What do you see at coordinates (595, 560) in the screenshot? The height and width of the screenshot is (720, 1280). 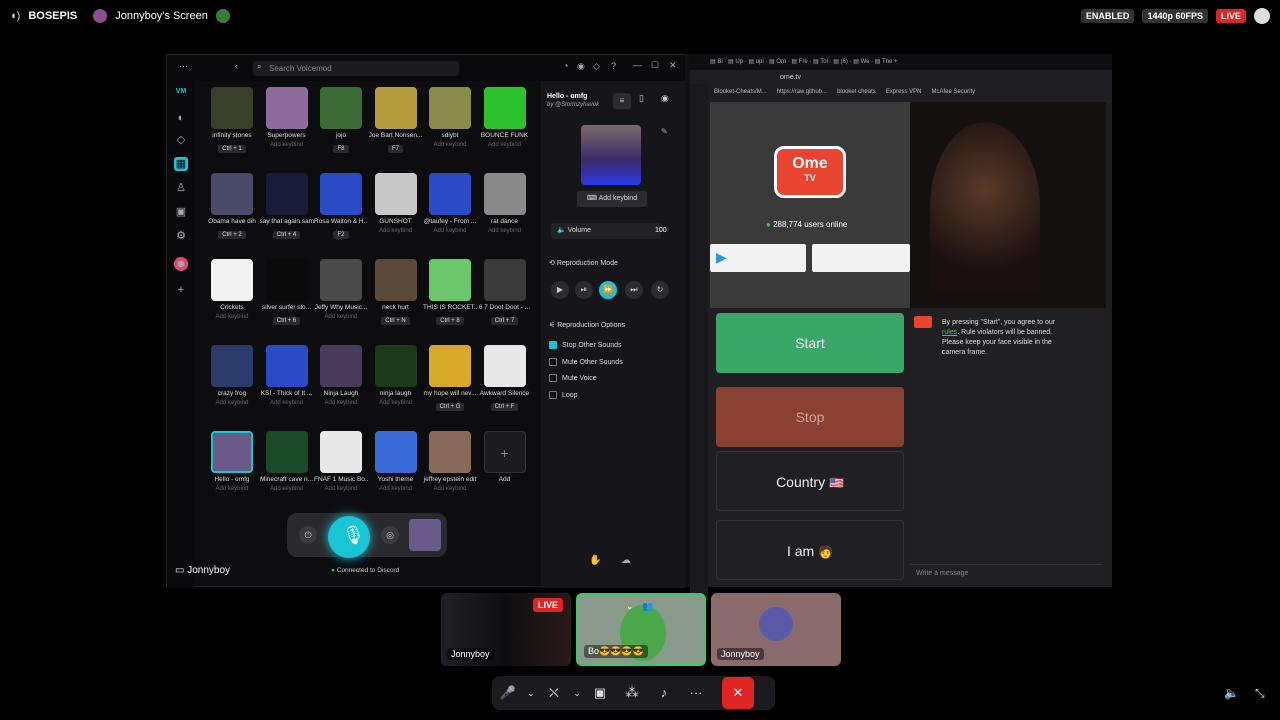 I see `hand-icon: ✋` at bounding box center [595, 560].